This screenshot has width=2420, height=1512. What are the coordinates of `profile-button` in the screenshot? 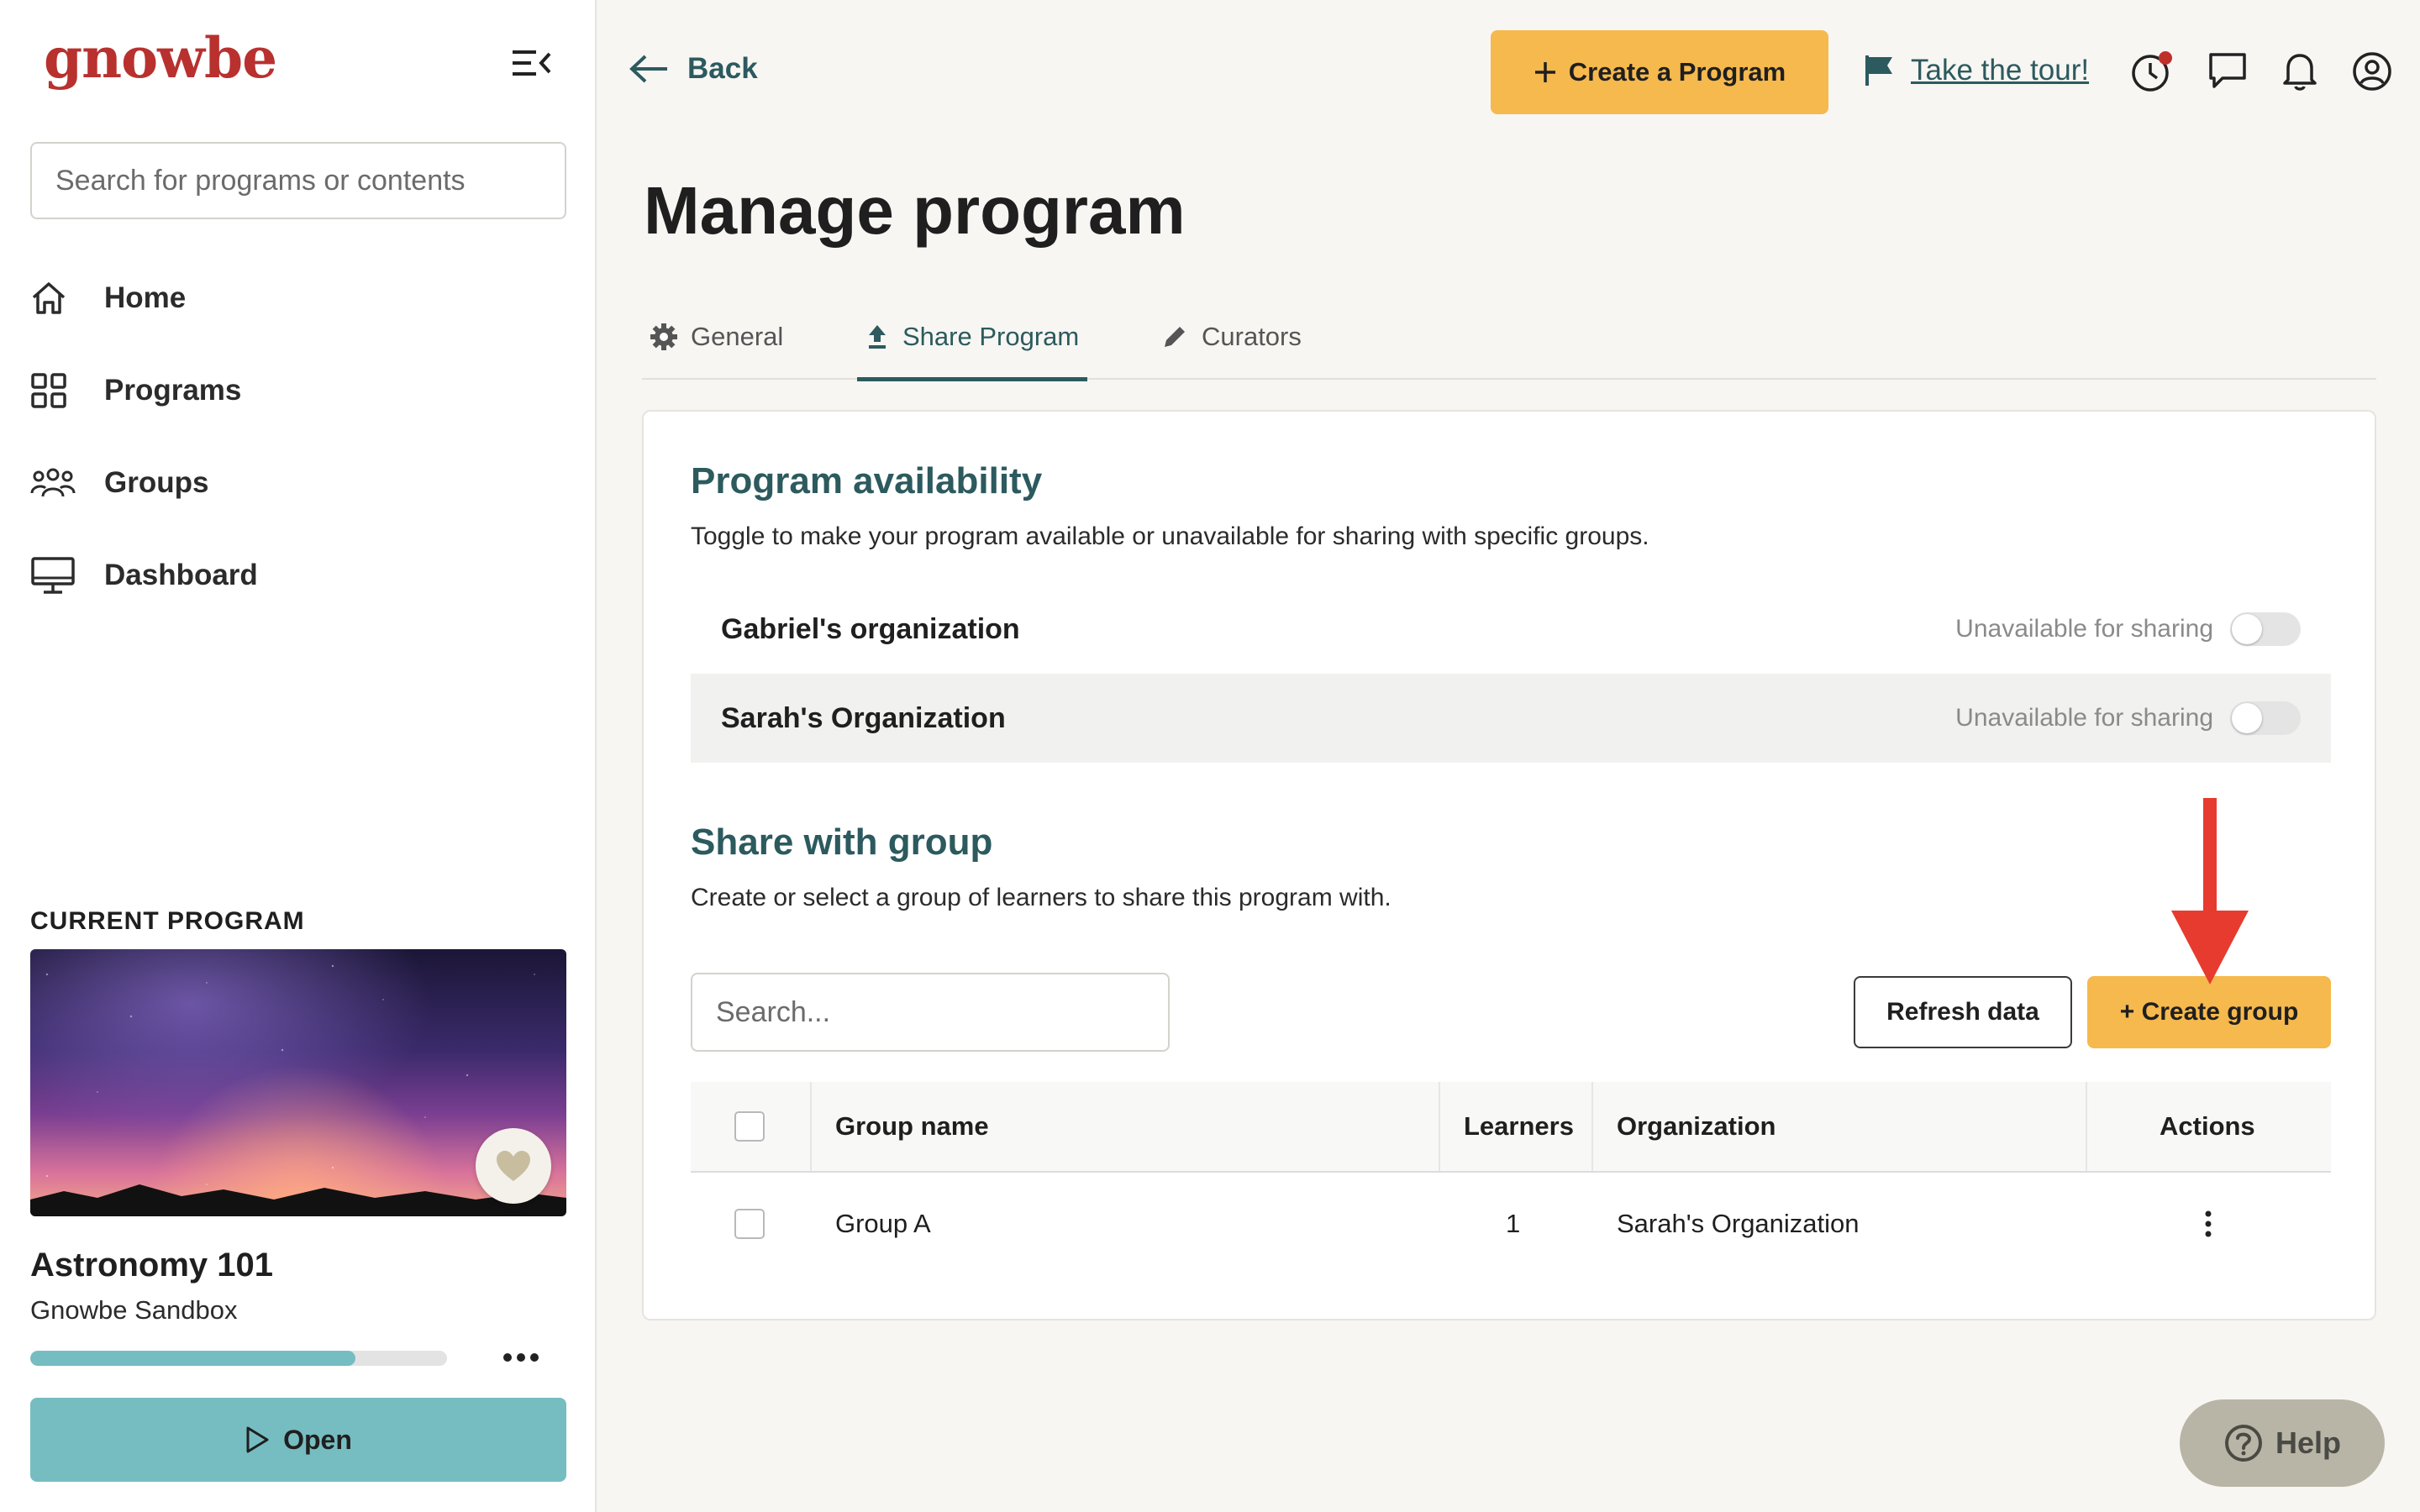 It's located at (2372, 71).